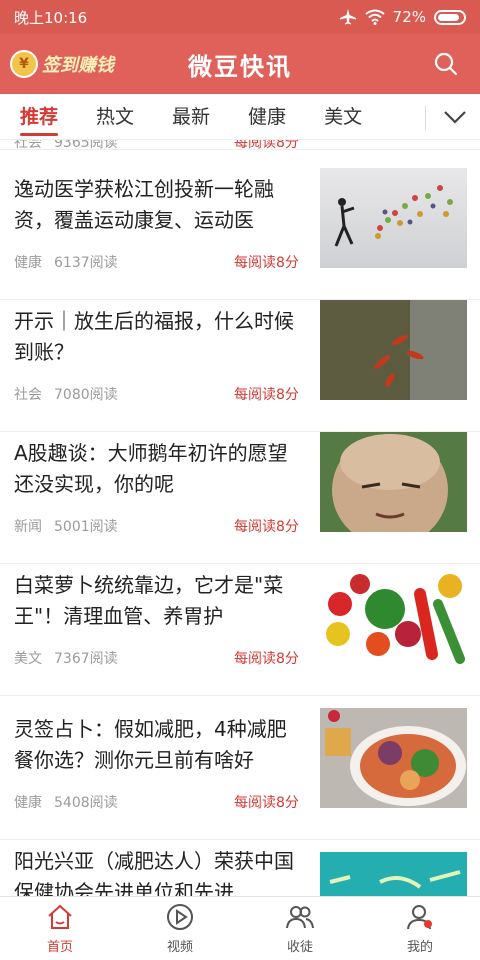 The height and width of the screenshot is (960, 480). I want to click on status-bar: 晚上10:16 72%, so click(240, 17).